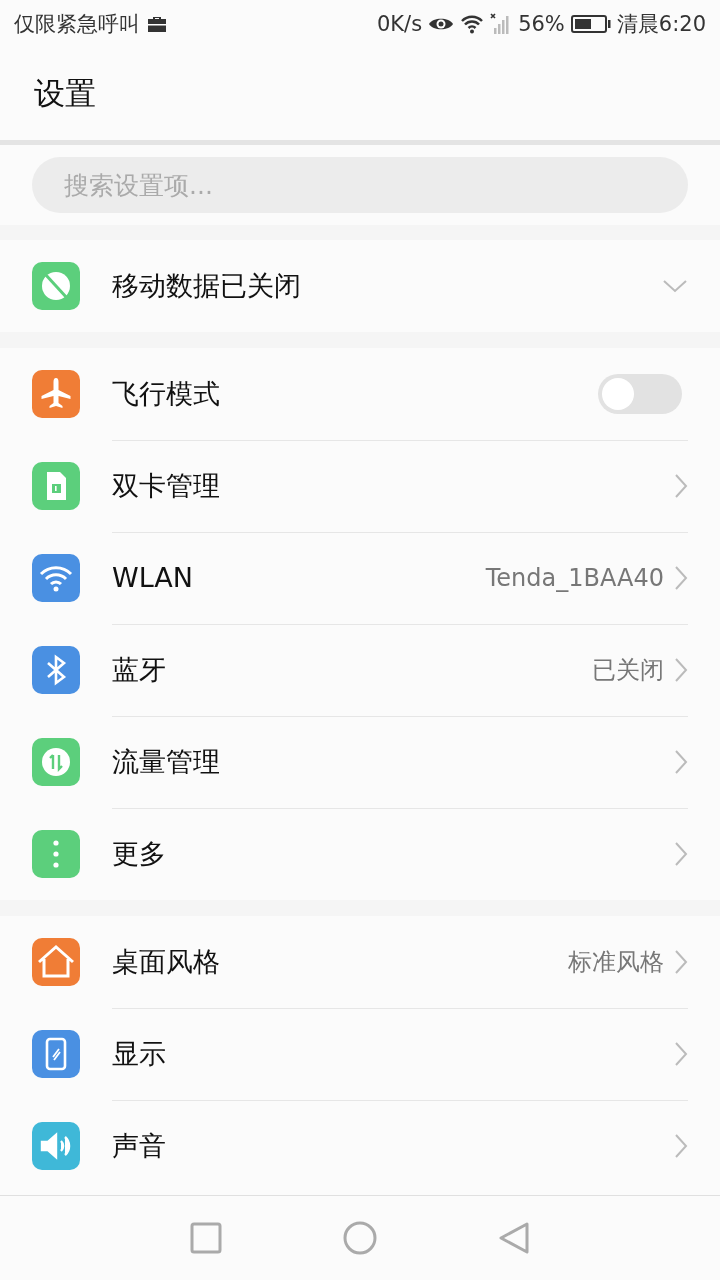  I want to click on item-label: 显示, so click(139, 1053).